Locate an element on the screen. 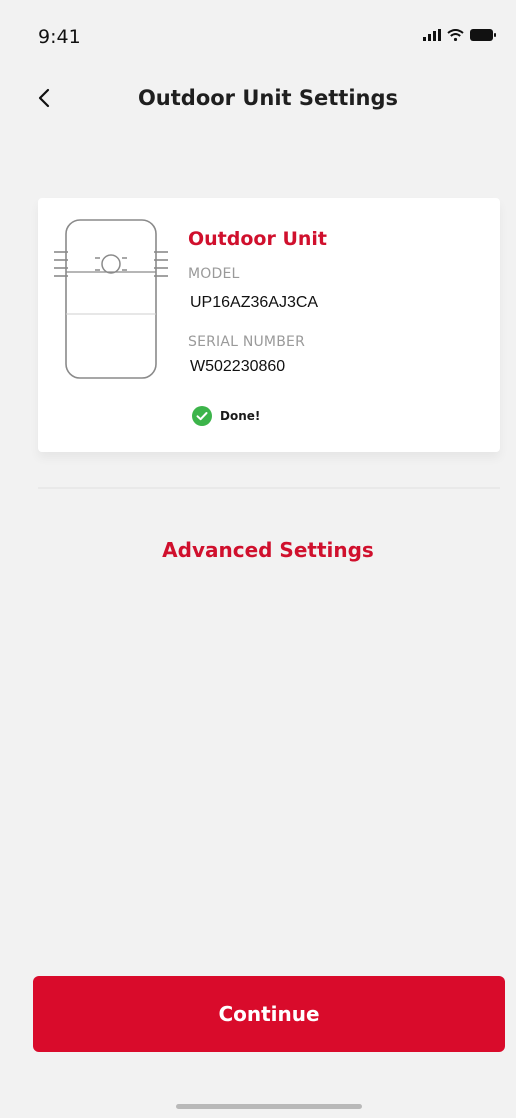 The width and height of the screenshot is (516, 1118). wifi-icon is located at coordinates (455, 35).